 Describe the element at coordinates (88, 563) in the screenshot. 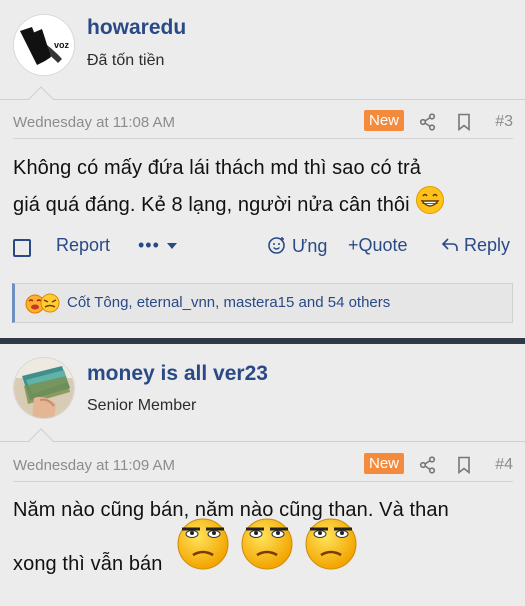

I see `content-line-text: xong thì vẫn bán` at that location.